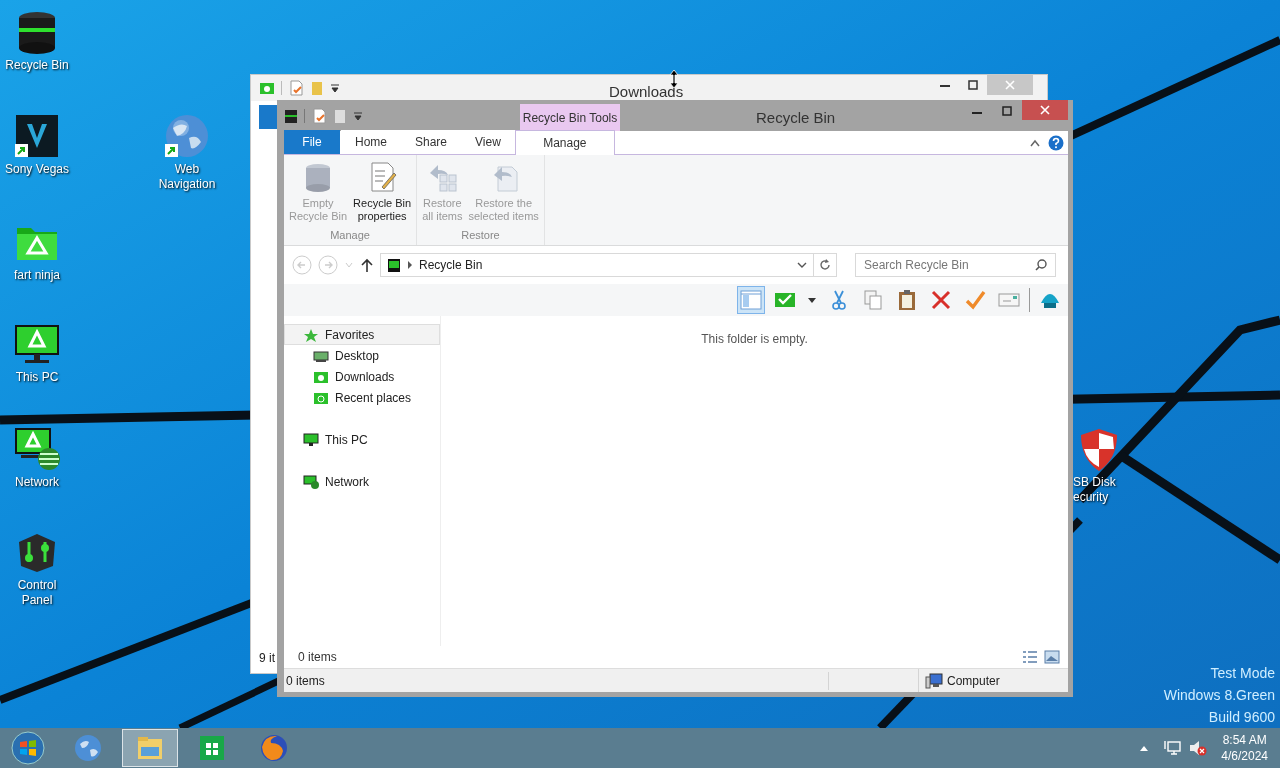 The image size is (1280, 768). I want to click on delete-icon, so click(941, 300).